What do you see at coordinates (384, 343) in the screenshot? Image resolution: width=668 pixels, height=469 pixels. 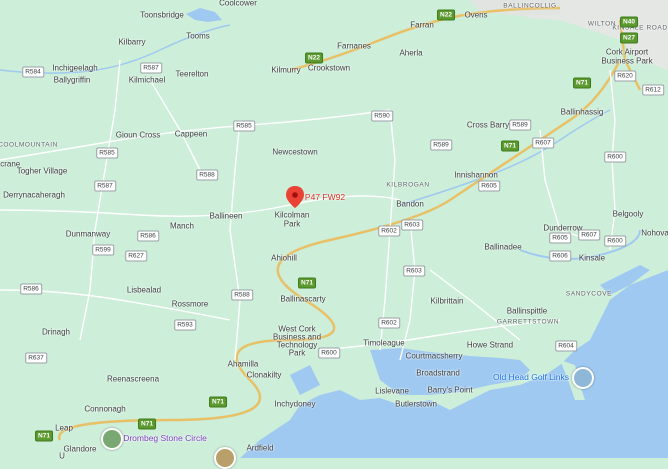 I see `place-label-timoleague: Timoleague` at bounding box center [384, 343].